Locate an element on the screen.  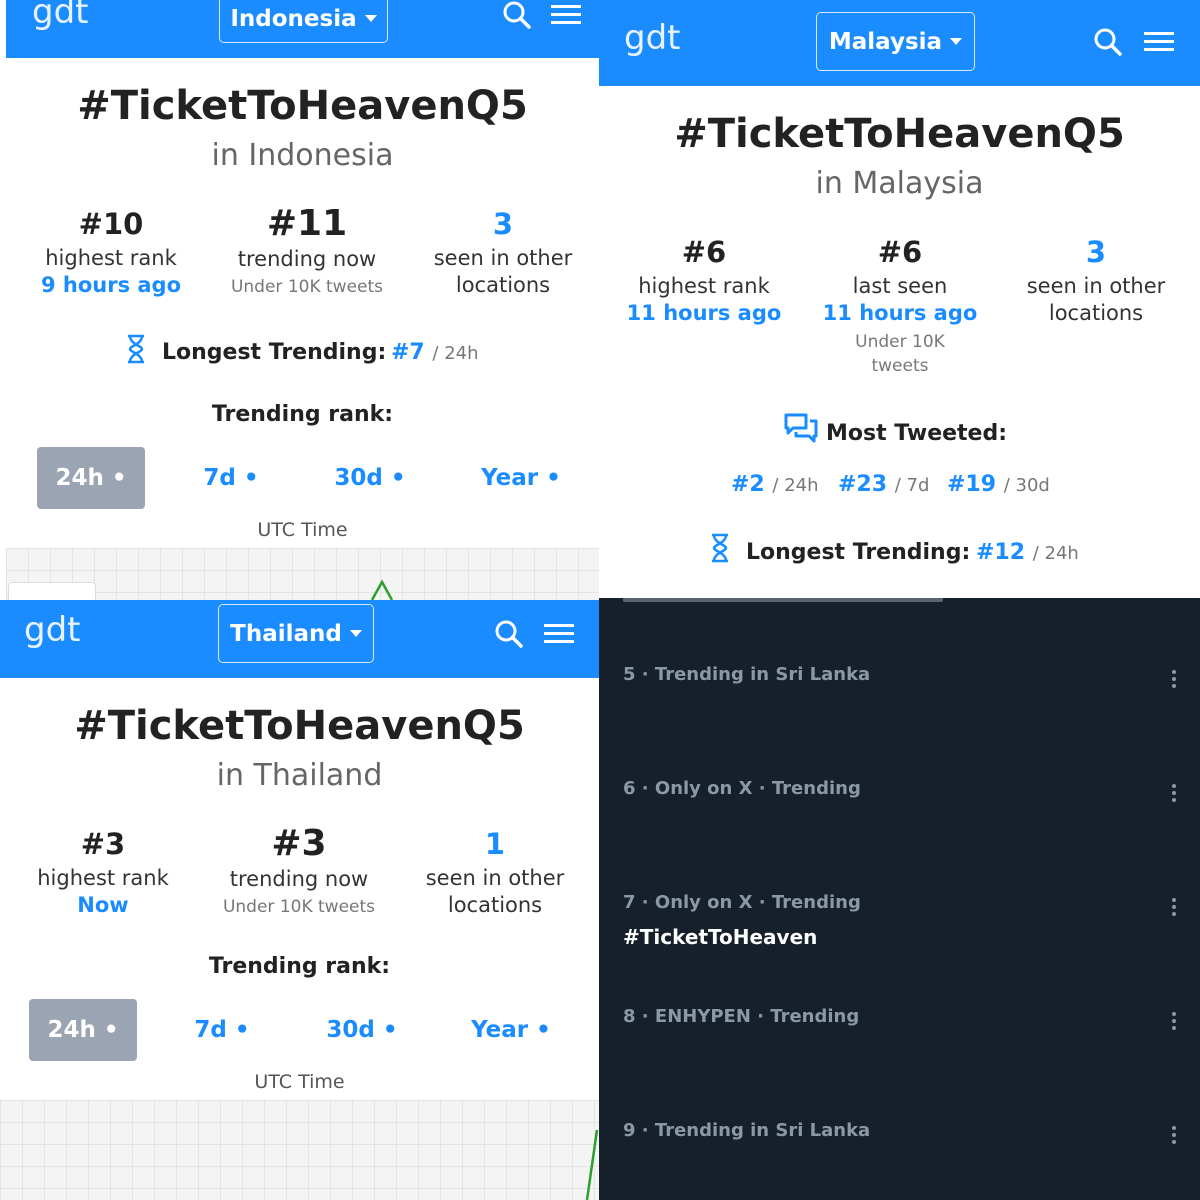
stat-other-locations: 1 seen in other locations is located at coordinates (495, 873).